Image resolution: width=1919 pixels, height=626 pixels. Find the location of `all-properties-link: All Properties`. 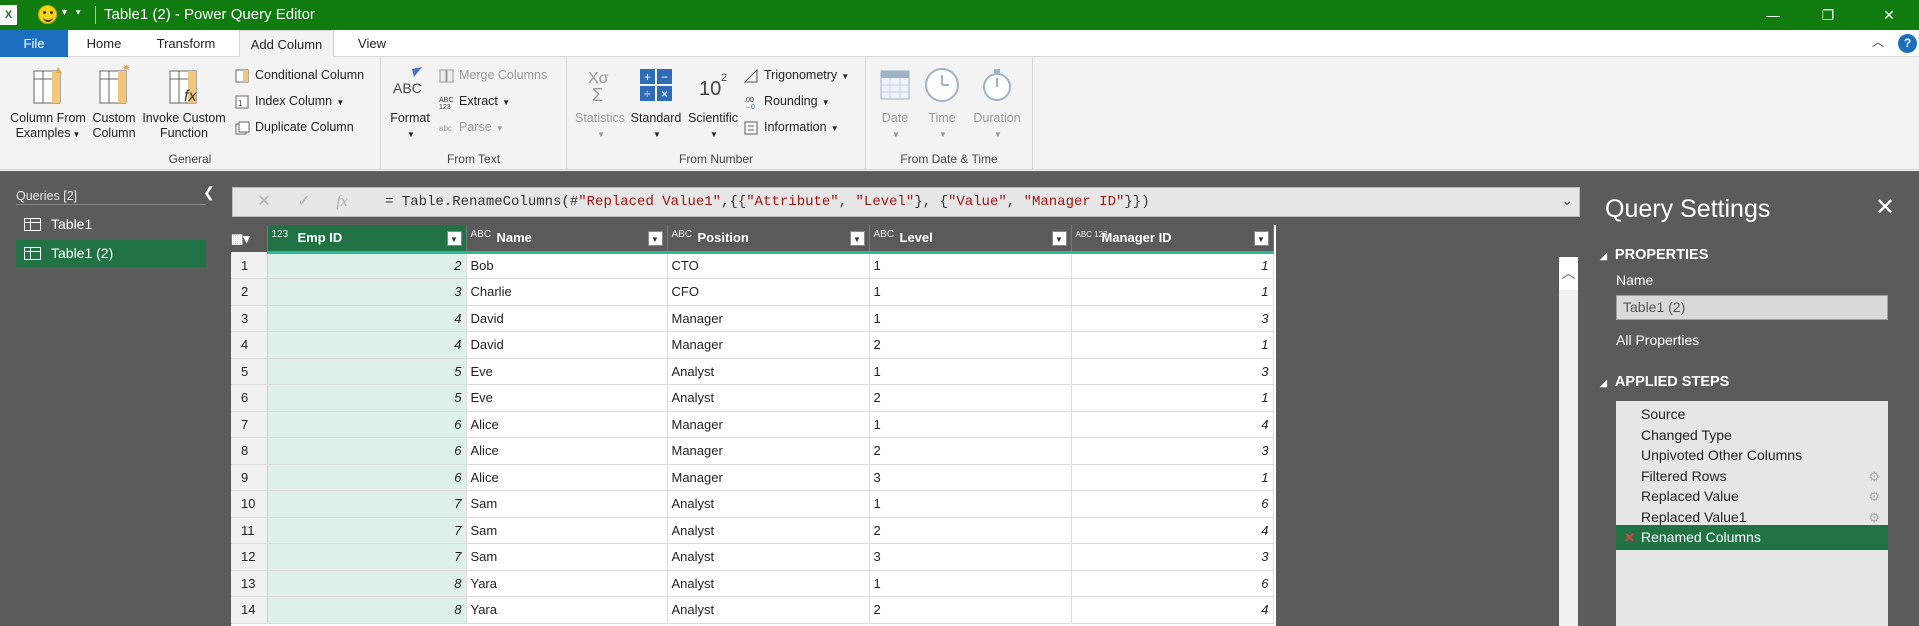

all-properties-link: All Properties is located at coordinates (1657, 340).